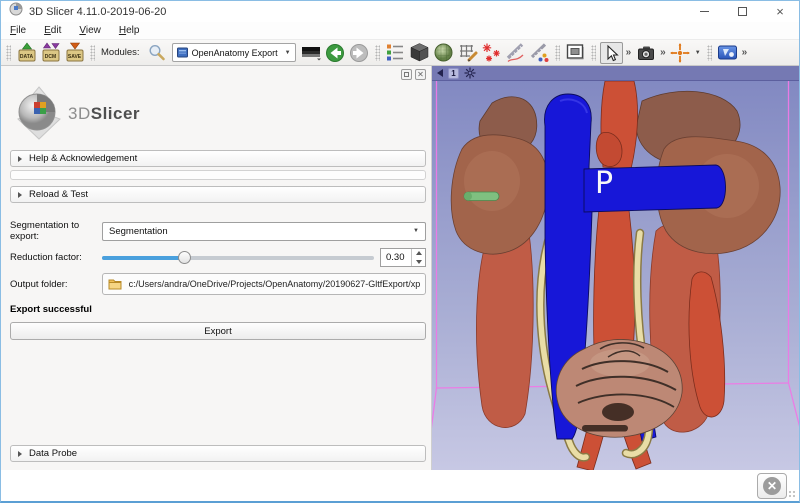 The image size is (800, 503). Describe the element at coordinates (184, 257) in the screenshot. I see `slider-handle` at that location.